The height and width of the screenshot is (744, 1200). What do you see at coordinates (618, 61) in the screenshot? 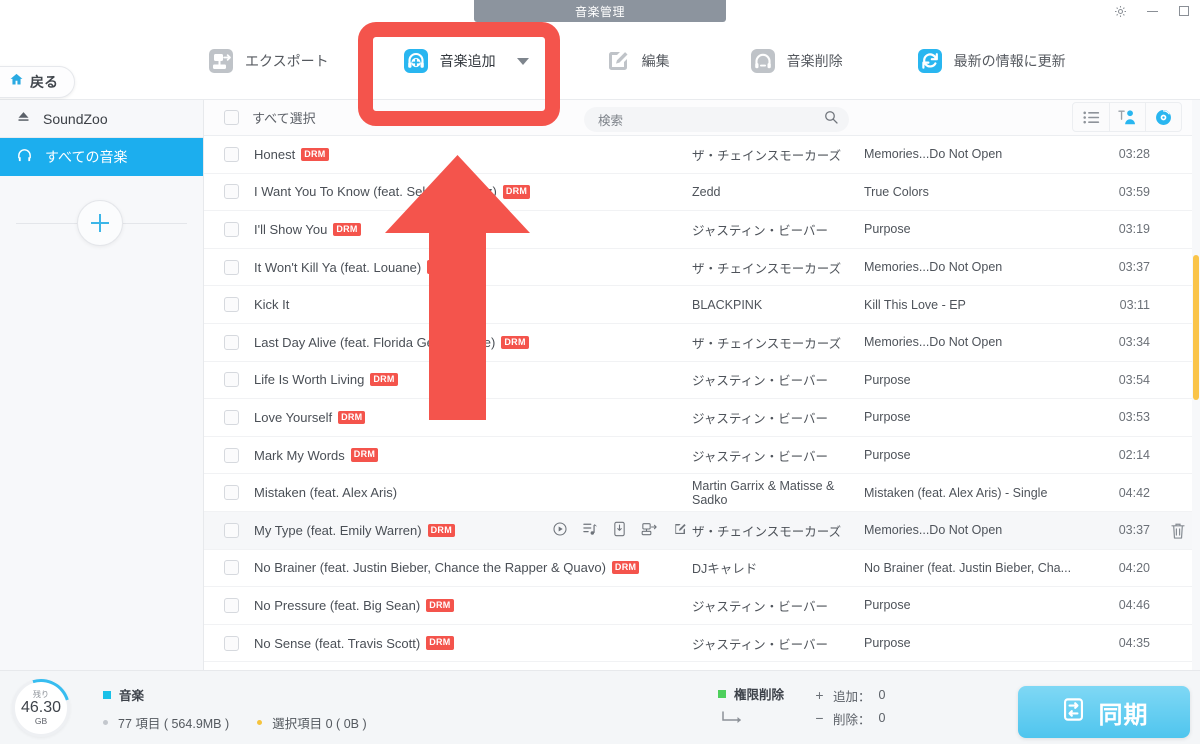
I see `edit-icon` at bounding box center [618, 61].